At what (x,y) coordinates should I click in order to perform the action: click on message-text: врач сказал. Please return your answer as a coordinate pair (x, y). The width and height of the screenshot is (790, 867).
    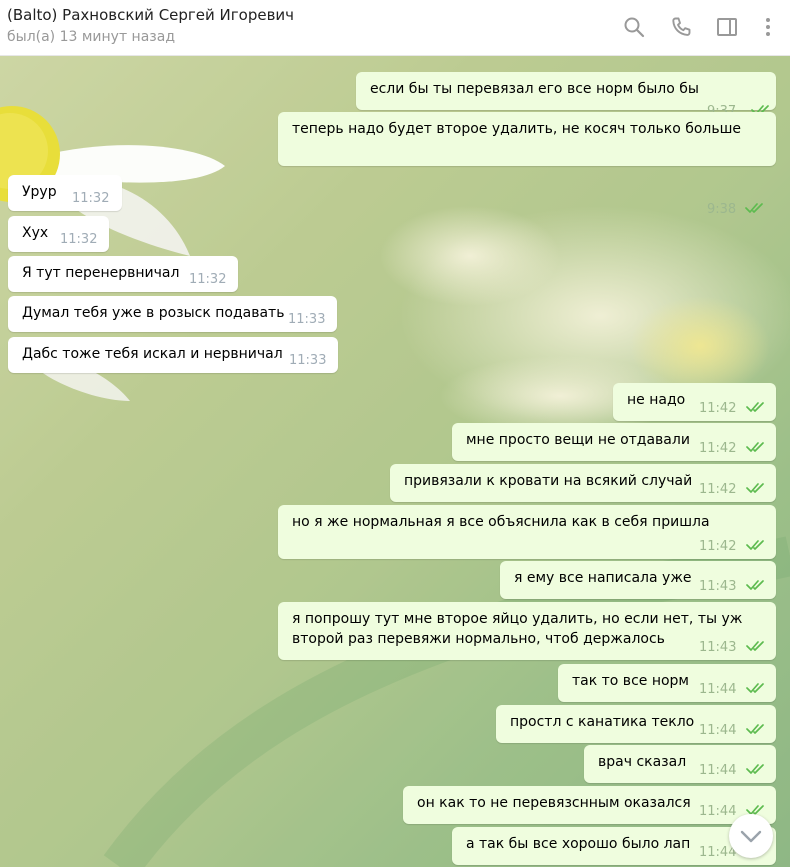
    Looking at the image, I should click on (642, 762).